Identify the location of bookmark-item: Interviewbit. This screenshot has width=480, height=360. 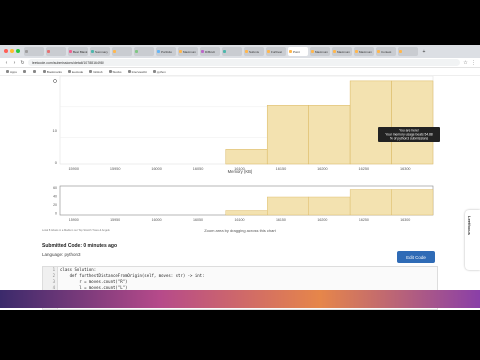
(137, 71).